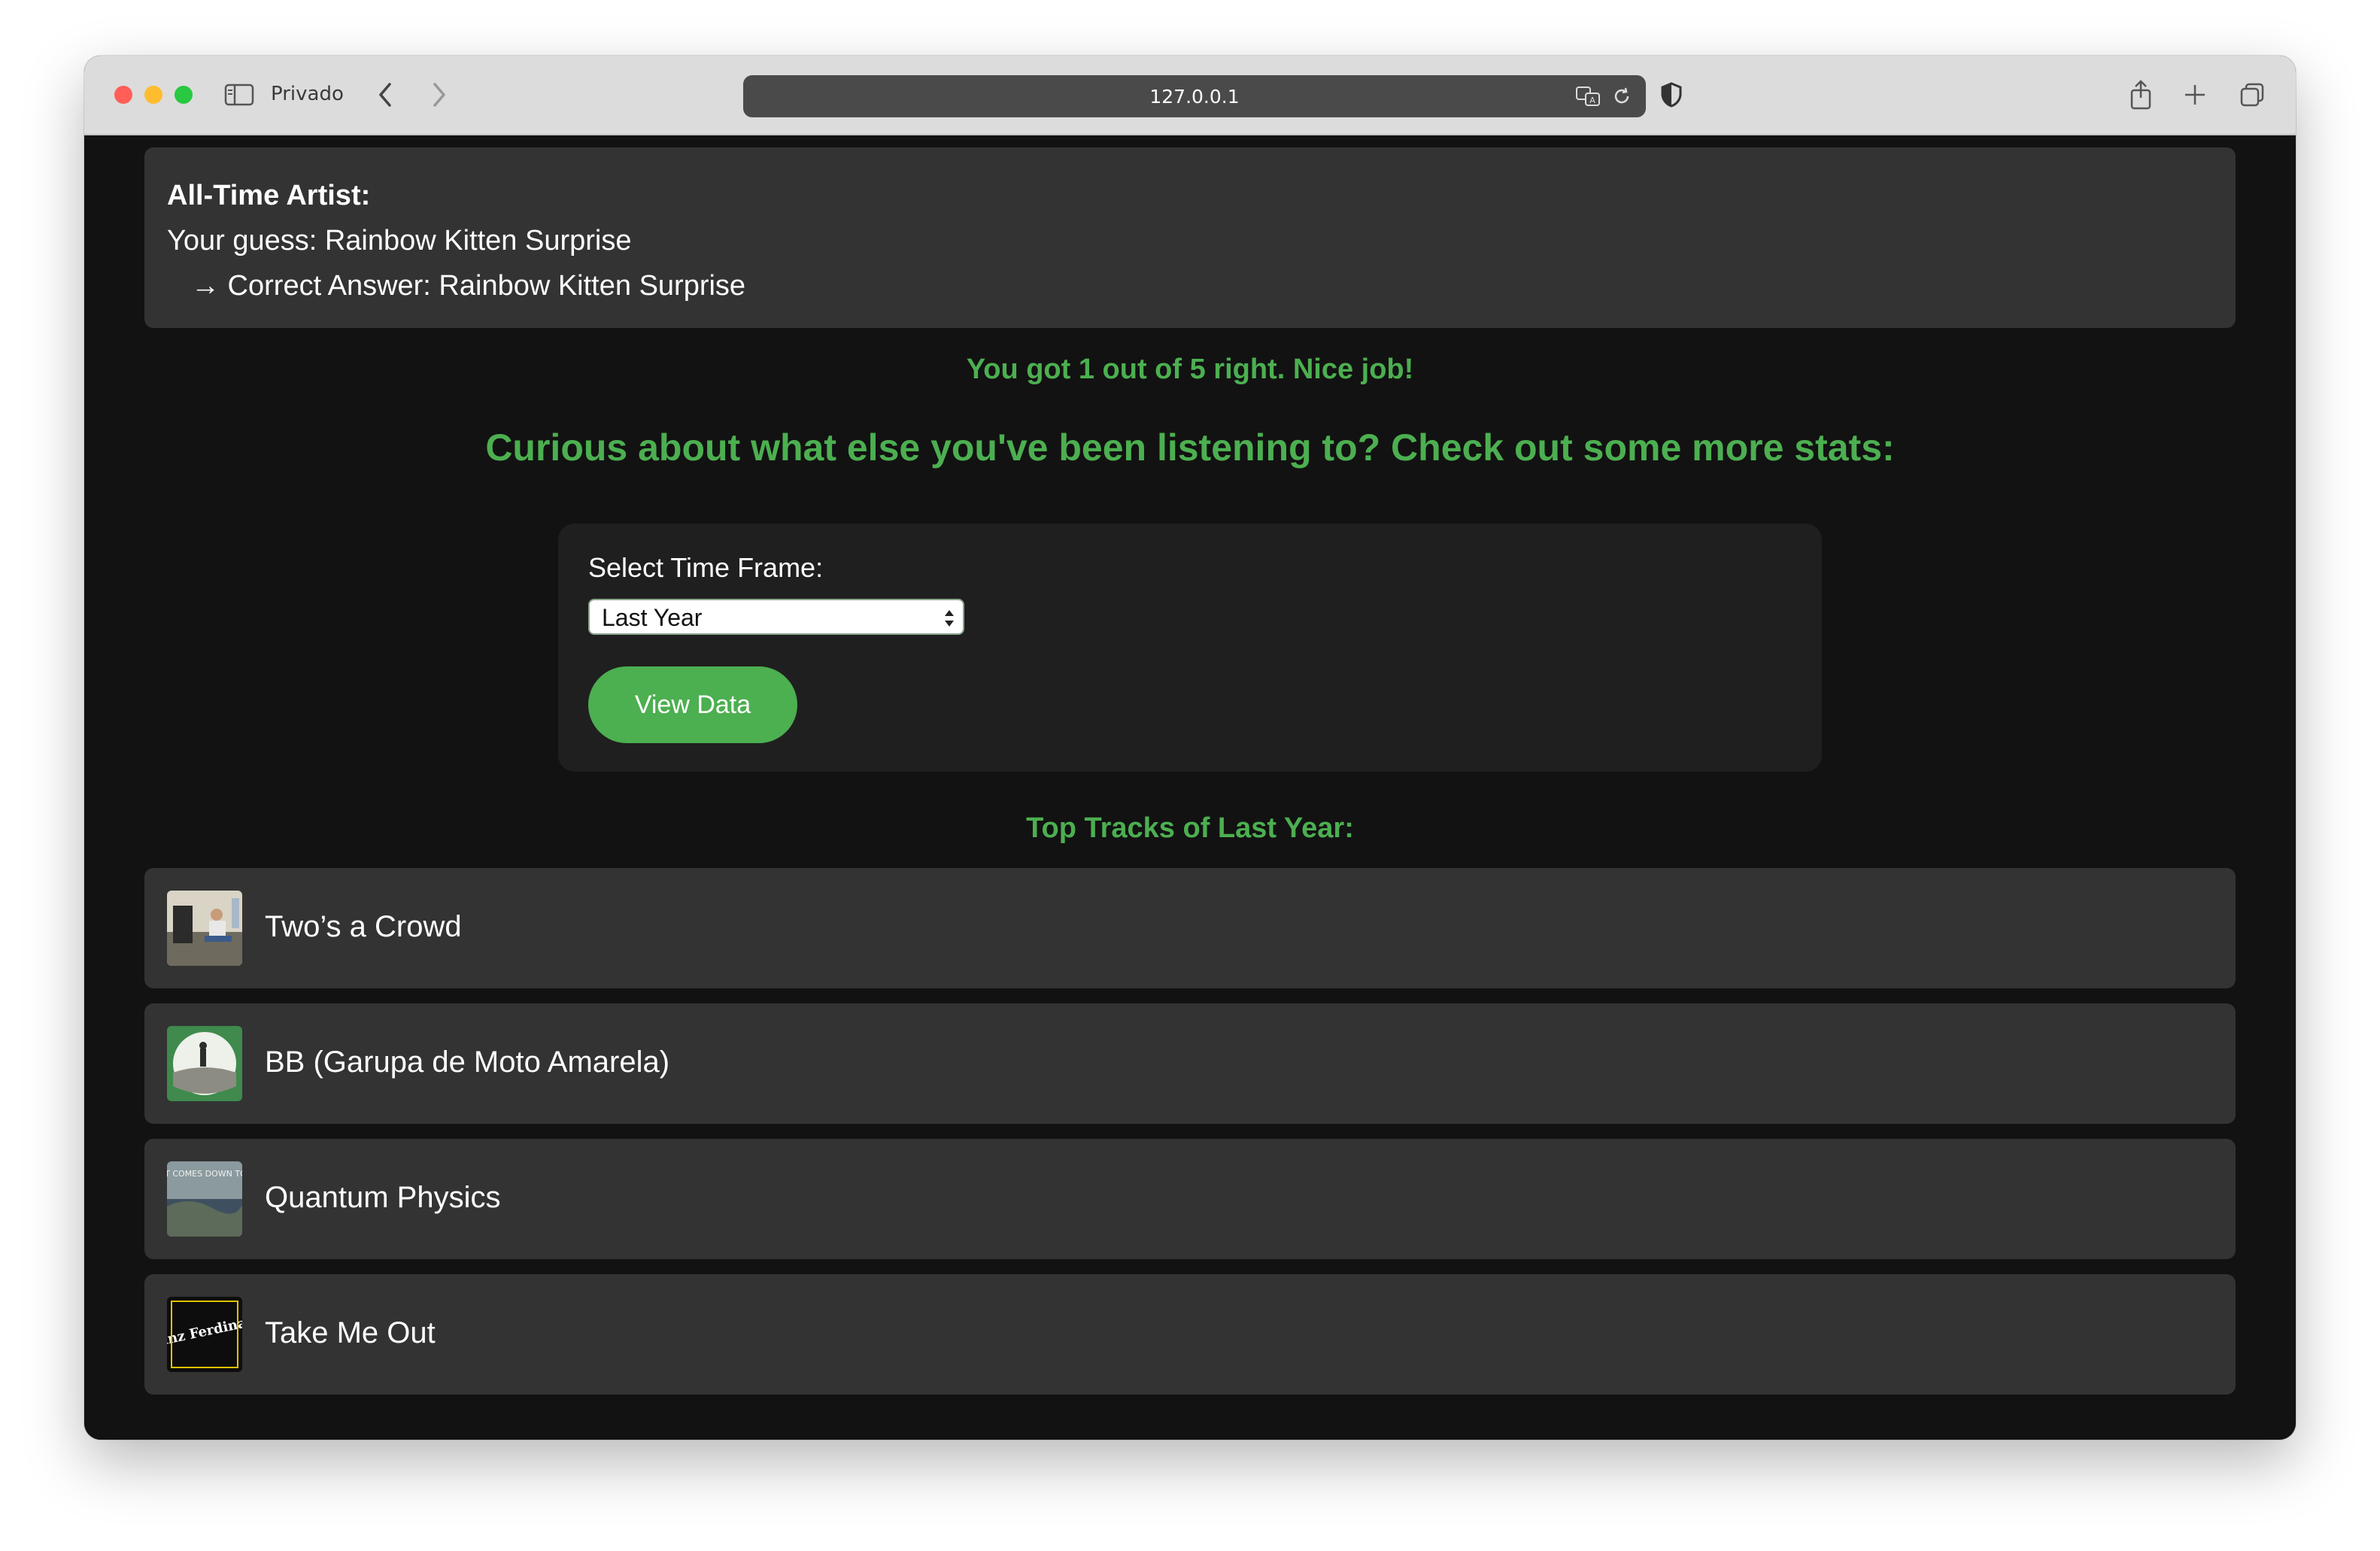 The width and height of the screenshot is (2380, 1551). Describe the element at coordinates (692, 705) in the screenshot. I see `view-data-button: View Data` at that location.